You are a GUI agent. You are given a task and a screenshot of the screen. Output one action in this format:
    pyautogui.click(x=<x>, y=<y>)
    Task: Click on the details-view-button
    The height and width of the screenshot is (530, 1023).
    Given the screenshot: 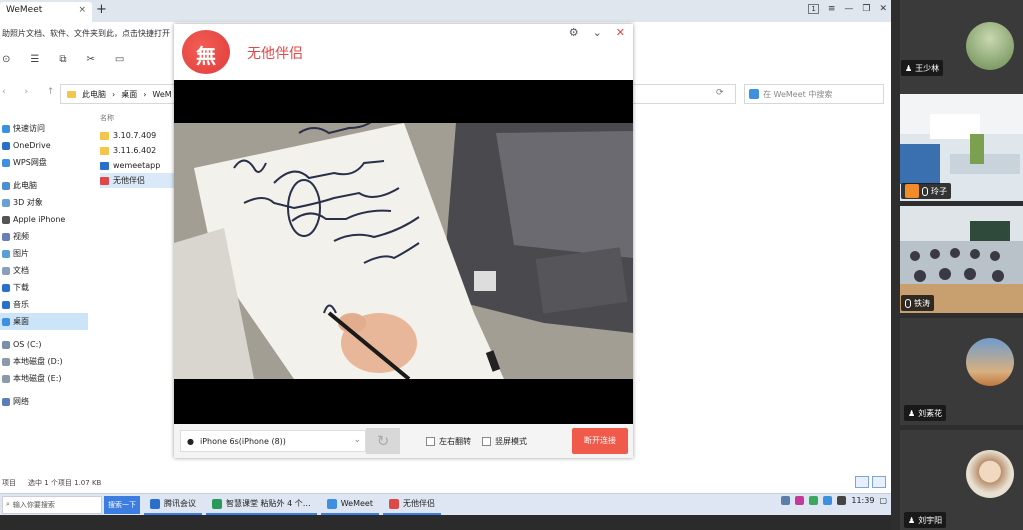 What is the action you would take?
    pyautogui.click(x=862, y=482)
    